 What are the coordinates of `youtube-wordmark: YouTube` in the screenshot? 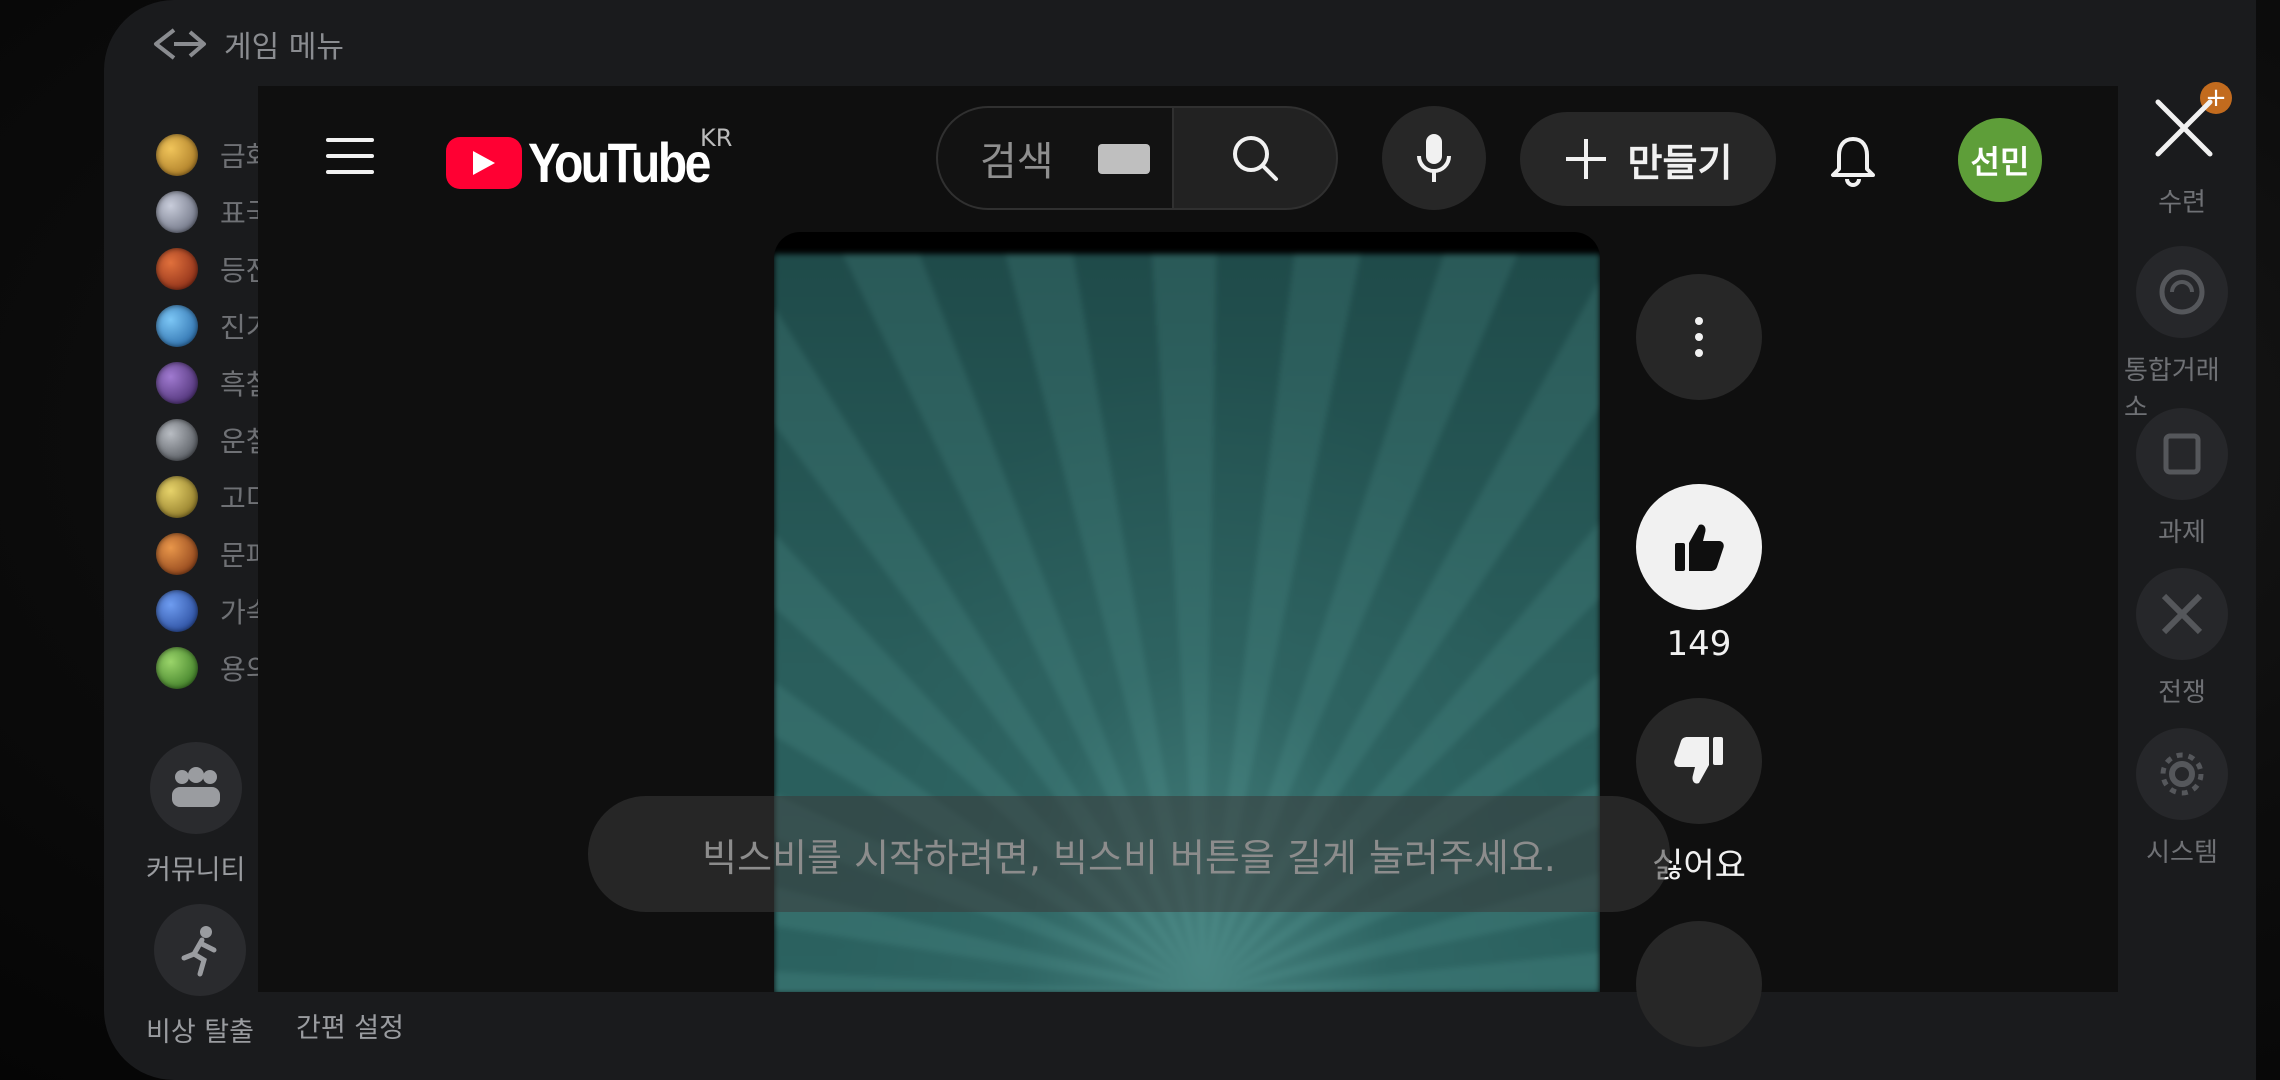 It's located at (619, 162).